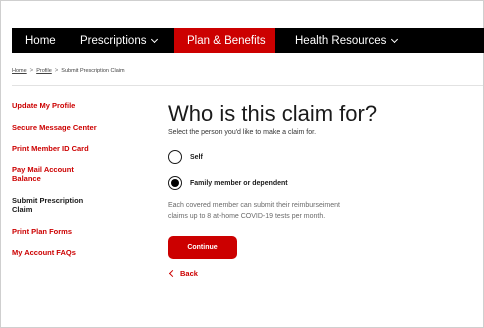  I want to click on sidebar-item-secure-messages: Secure Message Center, so click(54, 127).